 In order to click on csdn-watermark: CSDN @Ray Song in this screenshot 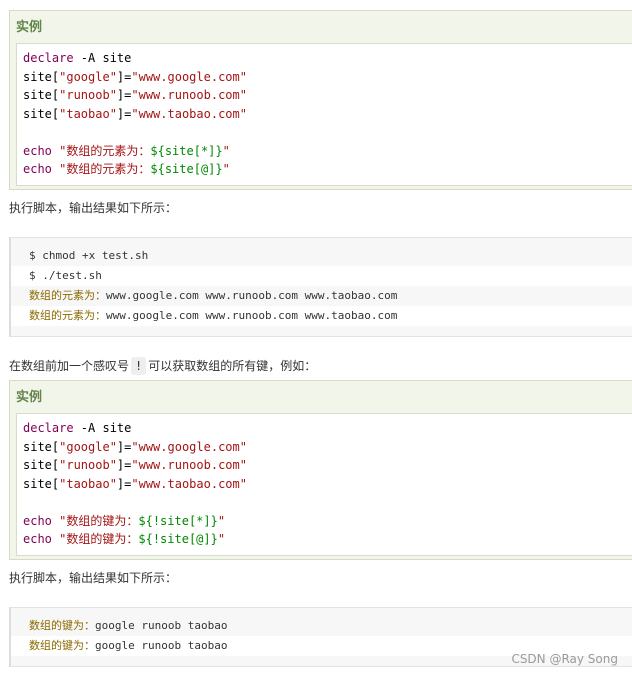, I will do `click(564, 659)`.